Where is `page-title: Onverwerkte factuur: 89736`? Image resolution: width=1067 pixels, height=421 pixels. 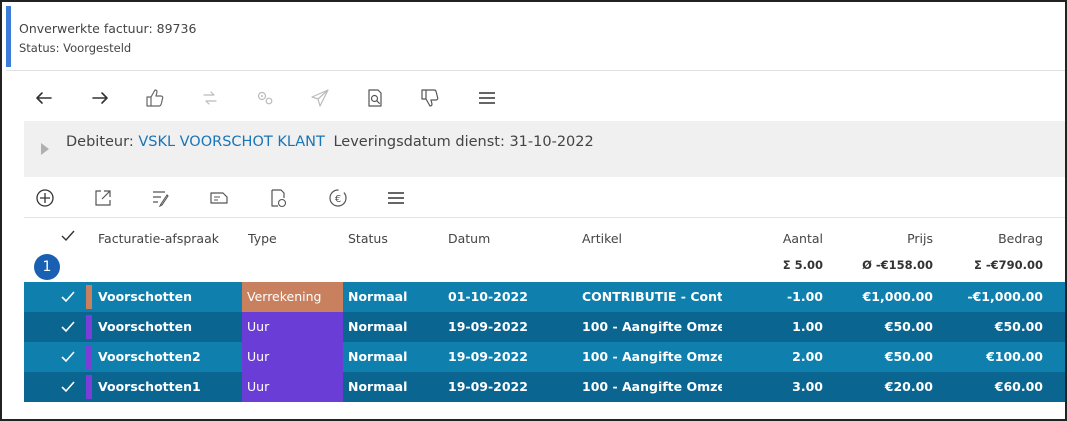 page-title: Onverwerkte factuur: 89736 is located at coordinates (108, 28).